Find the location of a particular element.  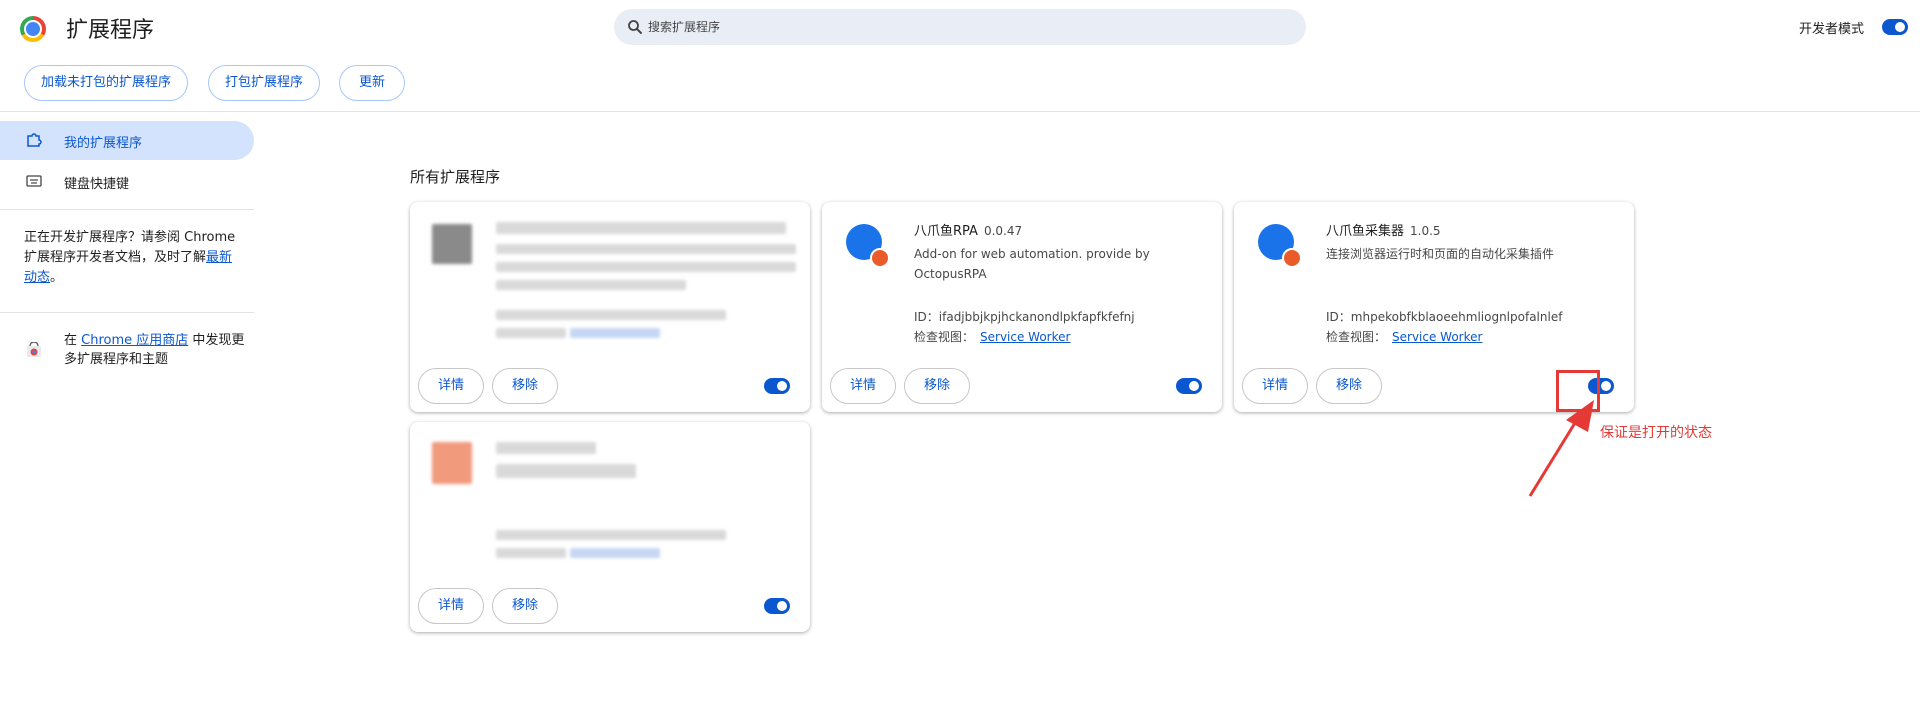

extension-description: 连接浏览器运行时和页面的自动化采集插件 is located at coordinates (1440, 254).